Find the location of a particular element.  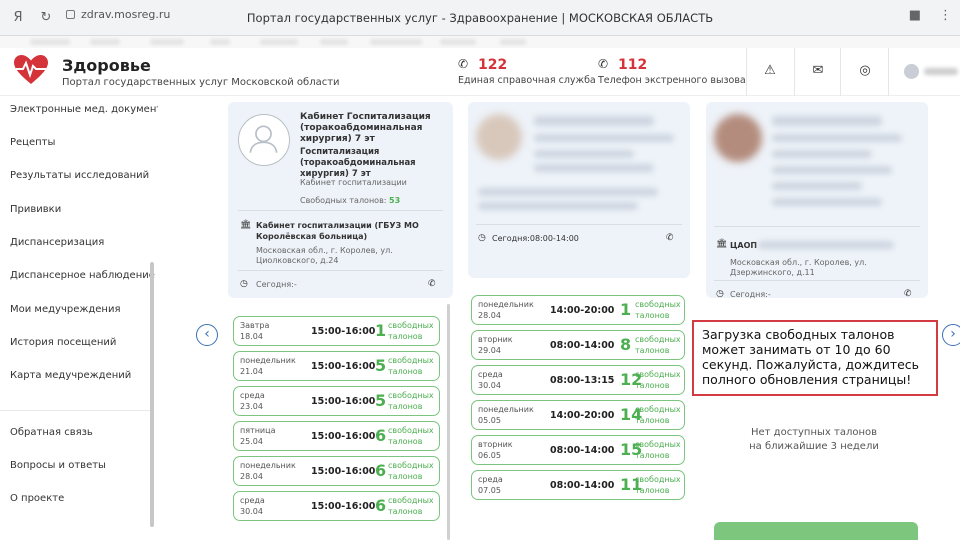

reload-icon: ↻ is located at coordinates (46, 18).